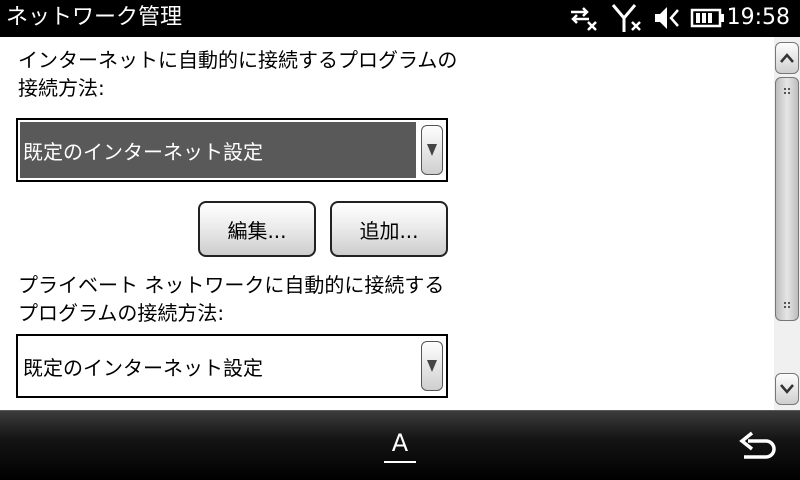 This screenshot has height=480, width=800. I want to click on private-network-field: 既定のインターネット設定, so click(218, 366).